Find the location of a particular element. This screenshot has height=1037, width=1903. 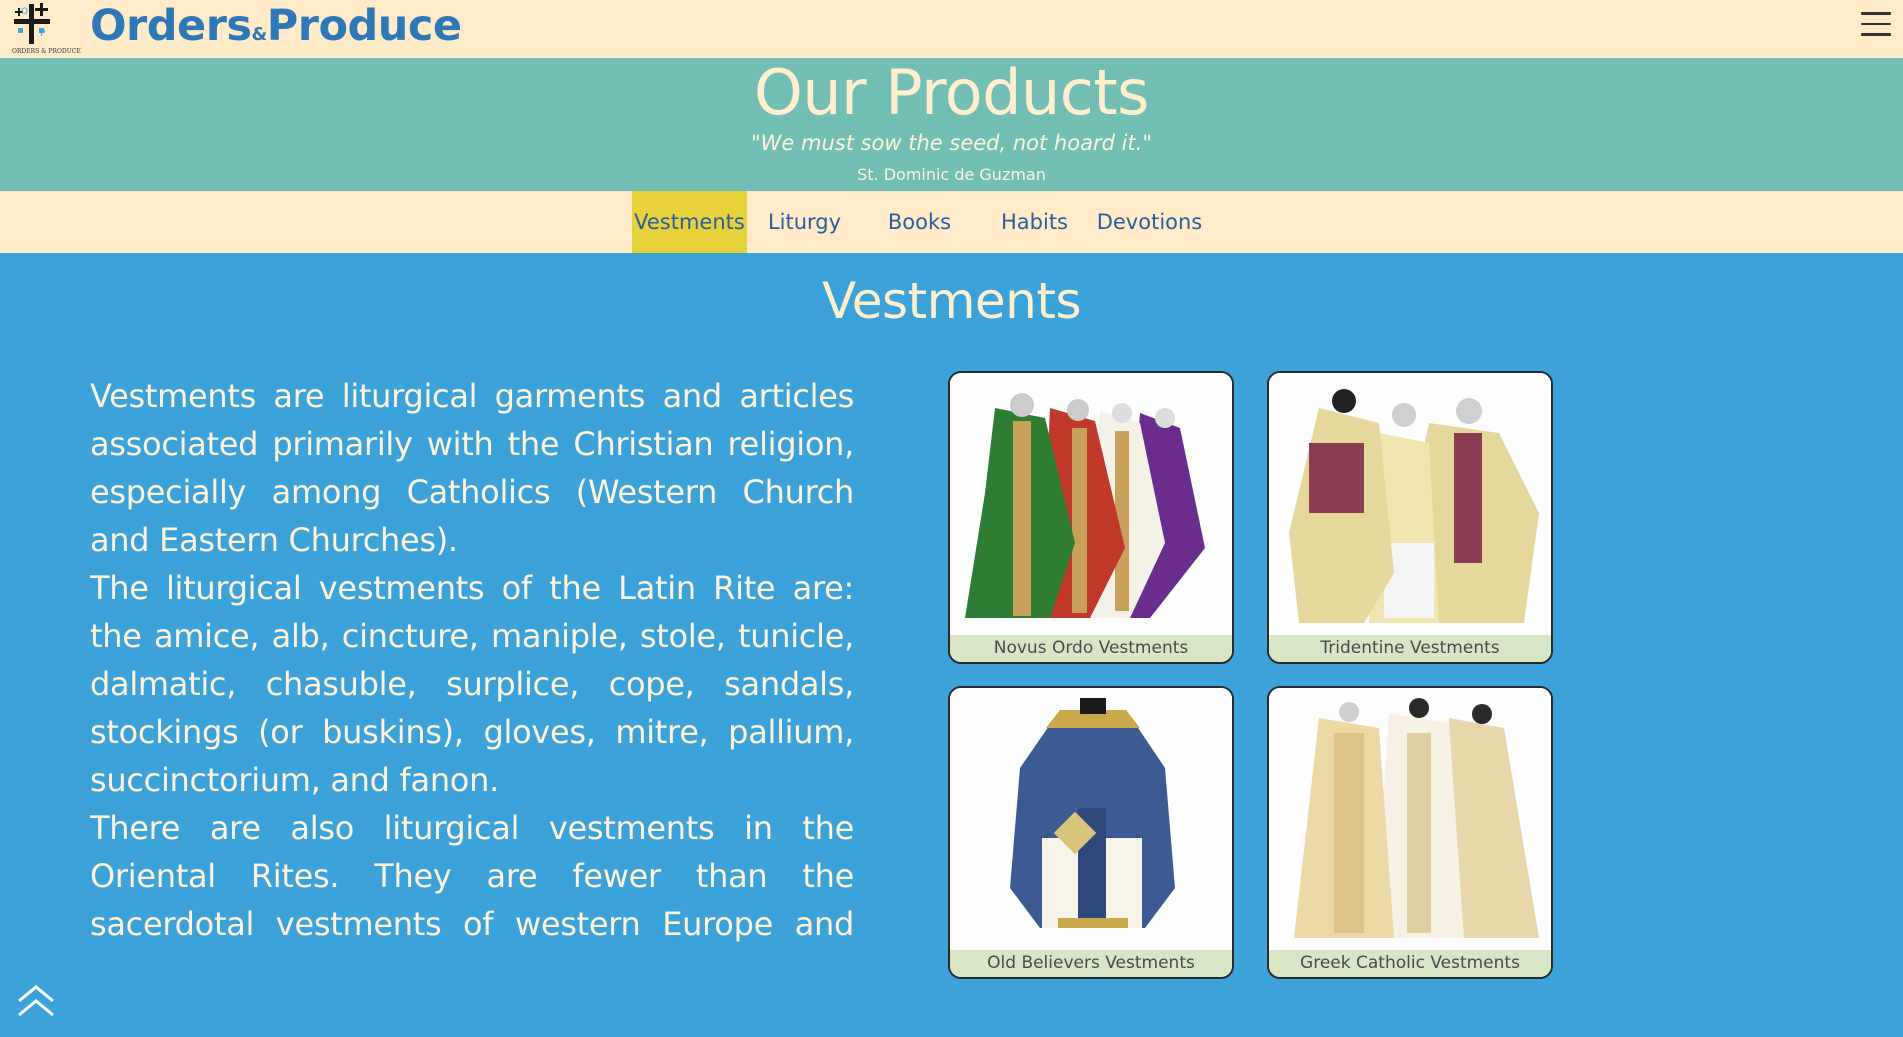

category-tab-bar: Vestments Liturgy Books Habits Devotions is located at coordinates (951, 222).